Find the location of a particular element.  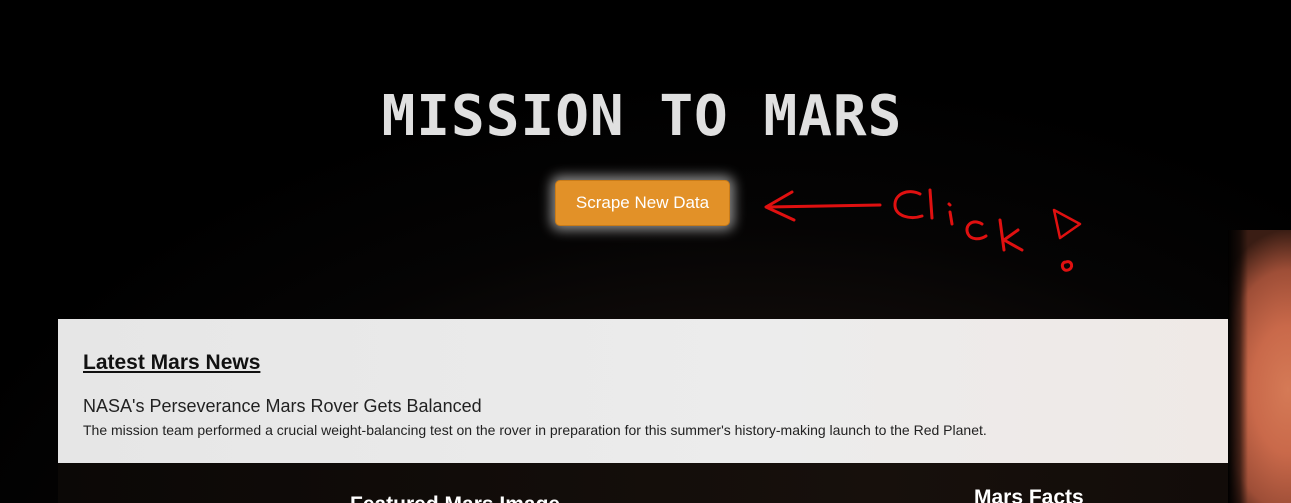

scrape-new-data-button: Scrape New Data is located at coordinates (642, 203).